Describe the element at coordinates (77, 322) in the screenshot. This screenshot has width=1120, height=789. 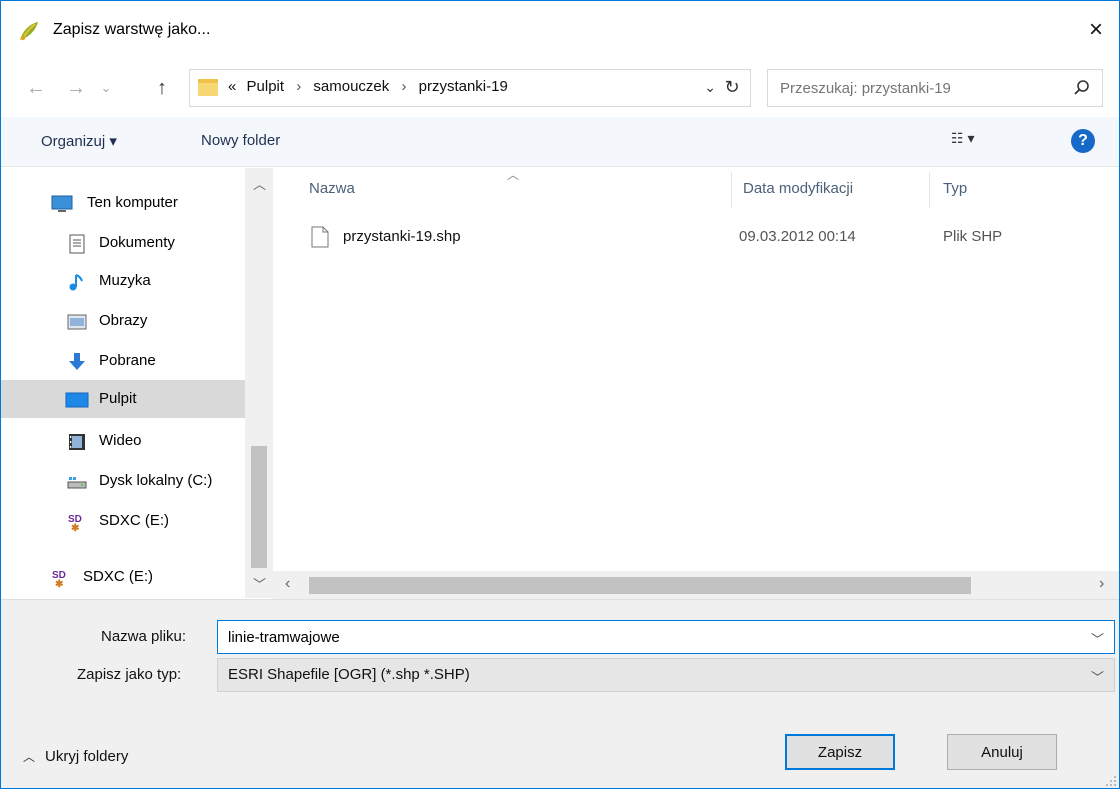
I see `pictures-icon` at that location.